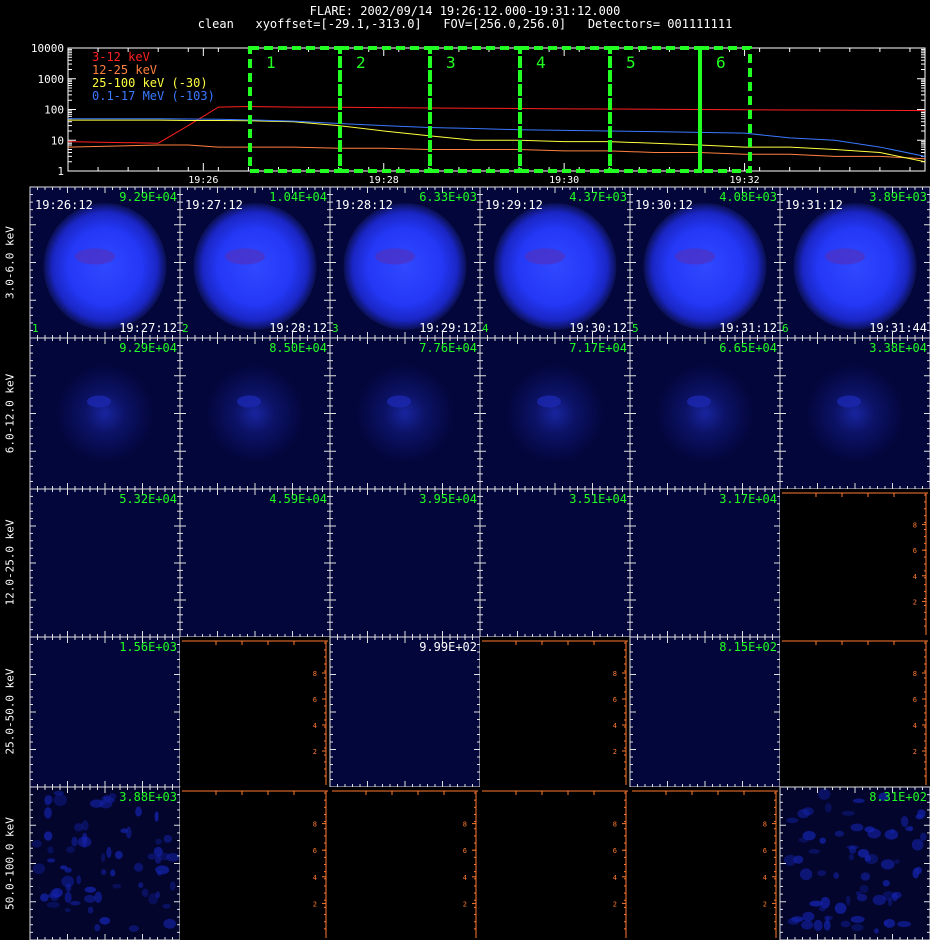  I want to click on image-cell: 6.65E+04, so click(705, 413).